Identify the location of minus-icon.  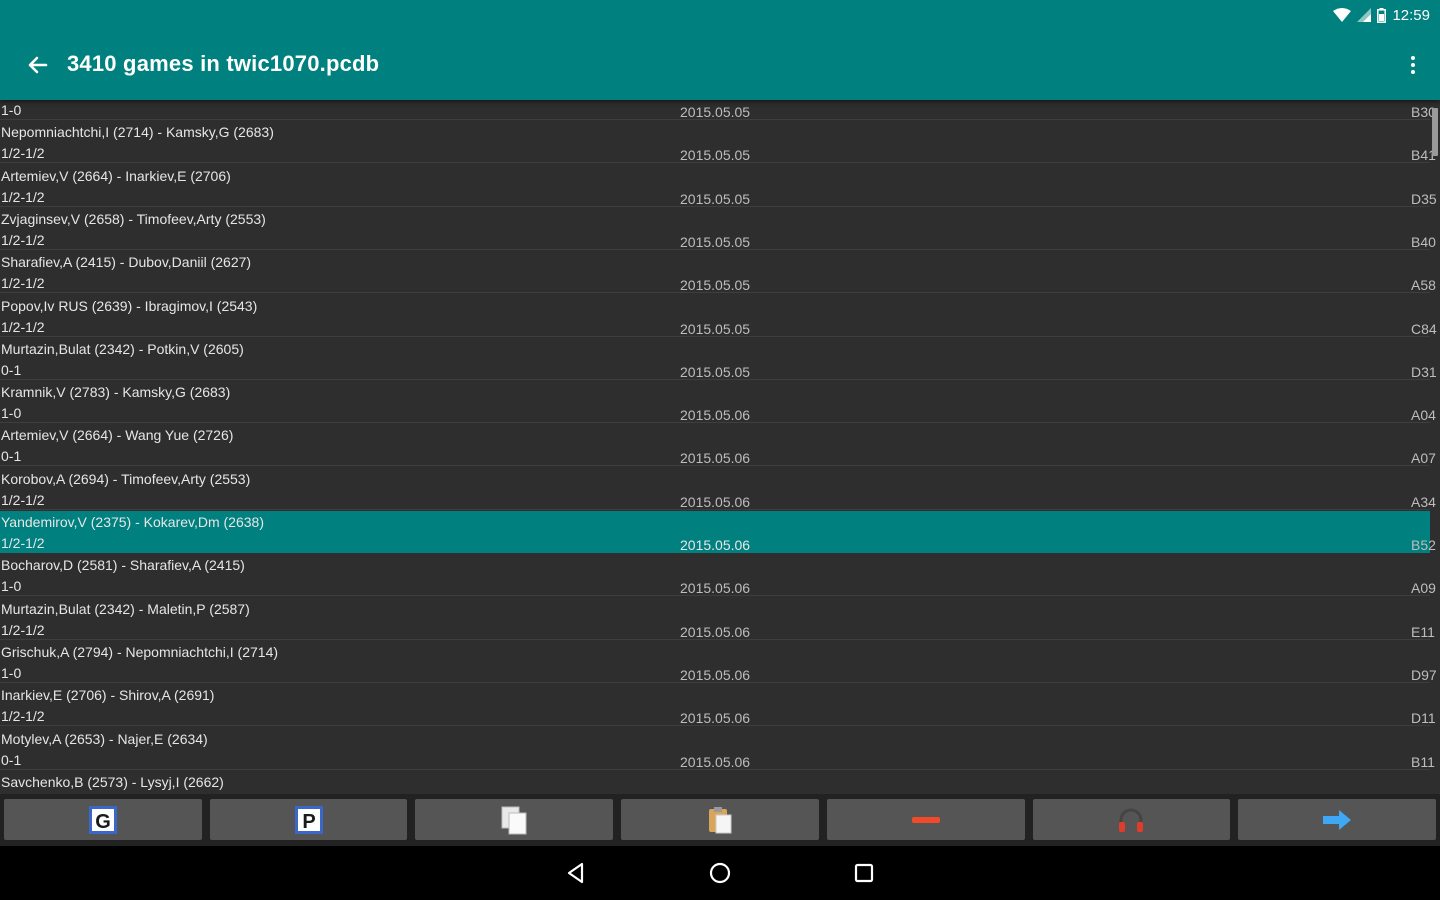
(925, 819).